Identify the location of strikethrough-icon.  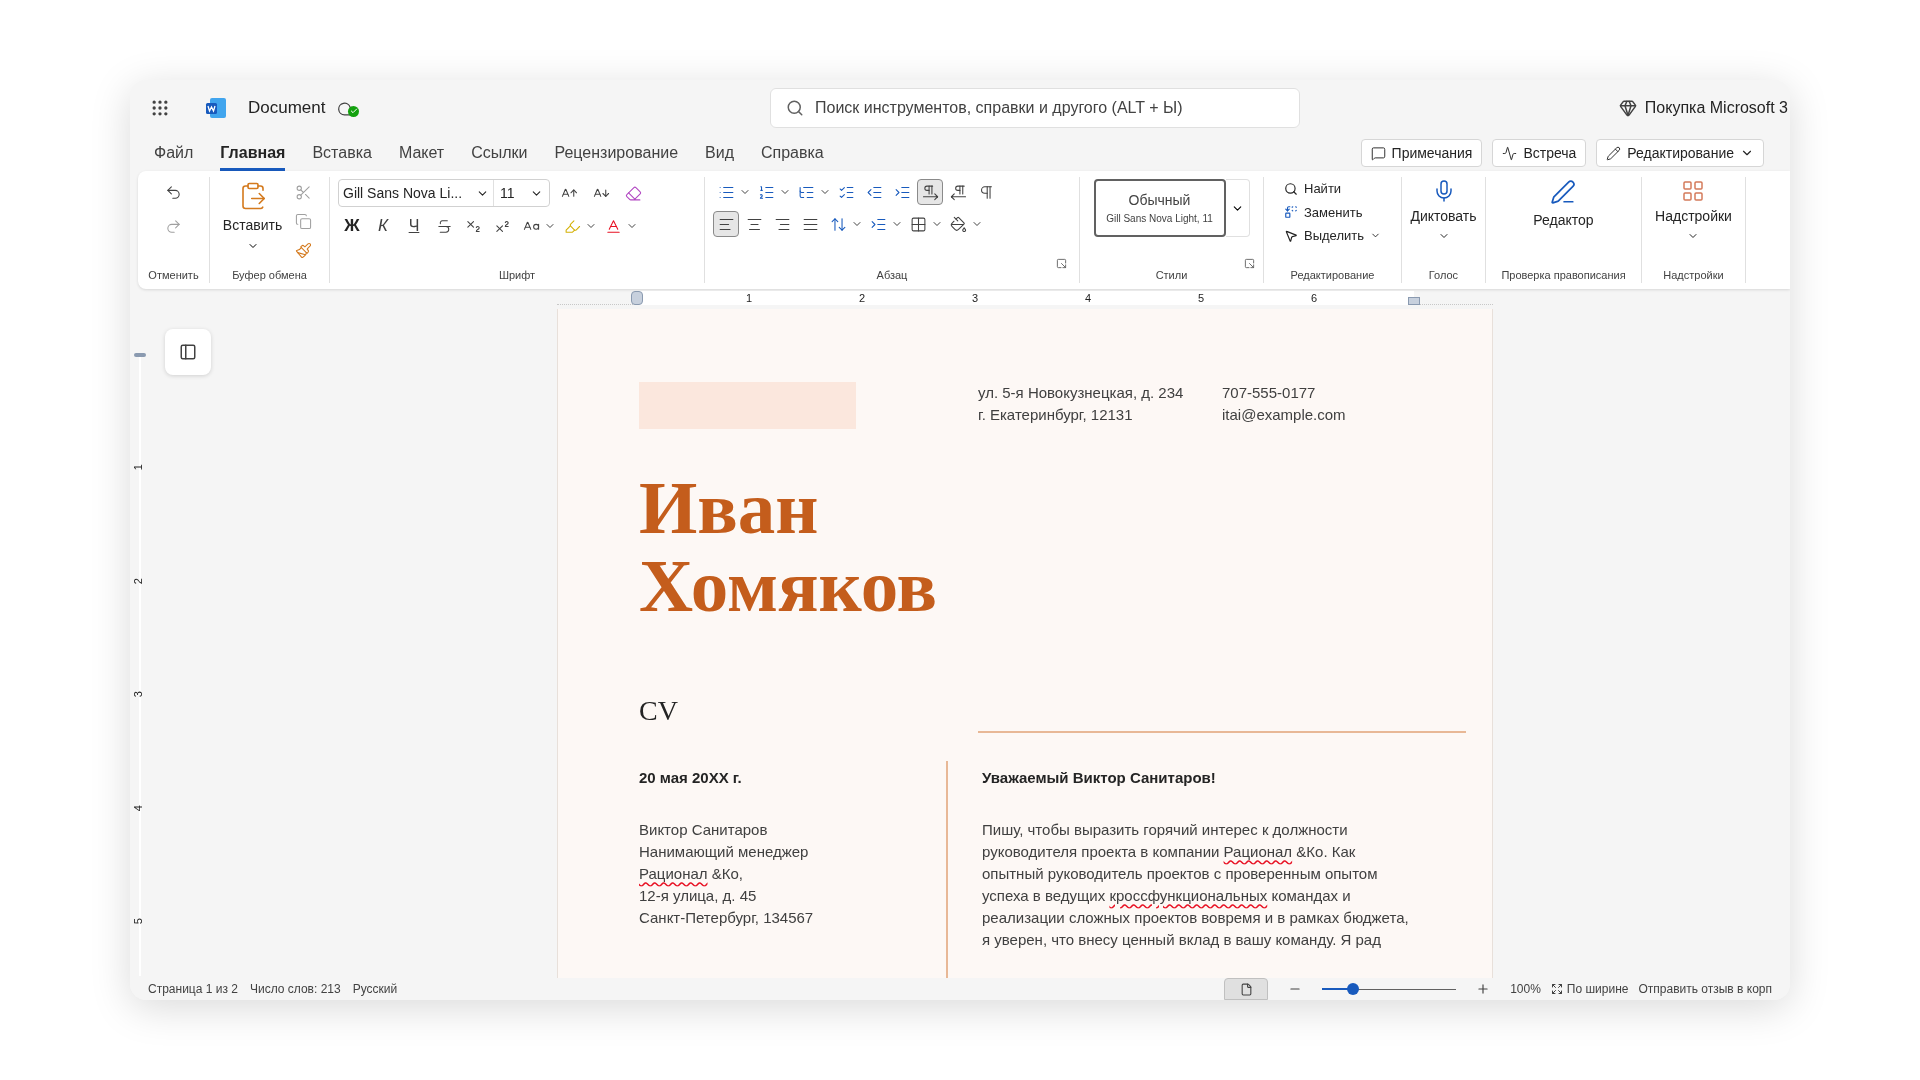
(444, 226).